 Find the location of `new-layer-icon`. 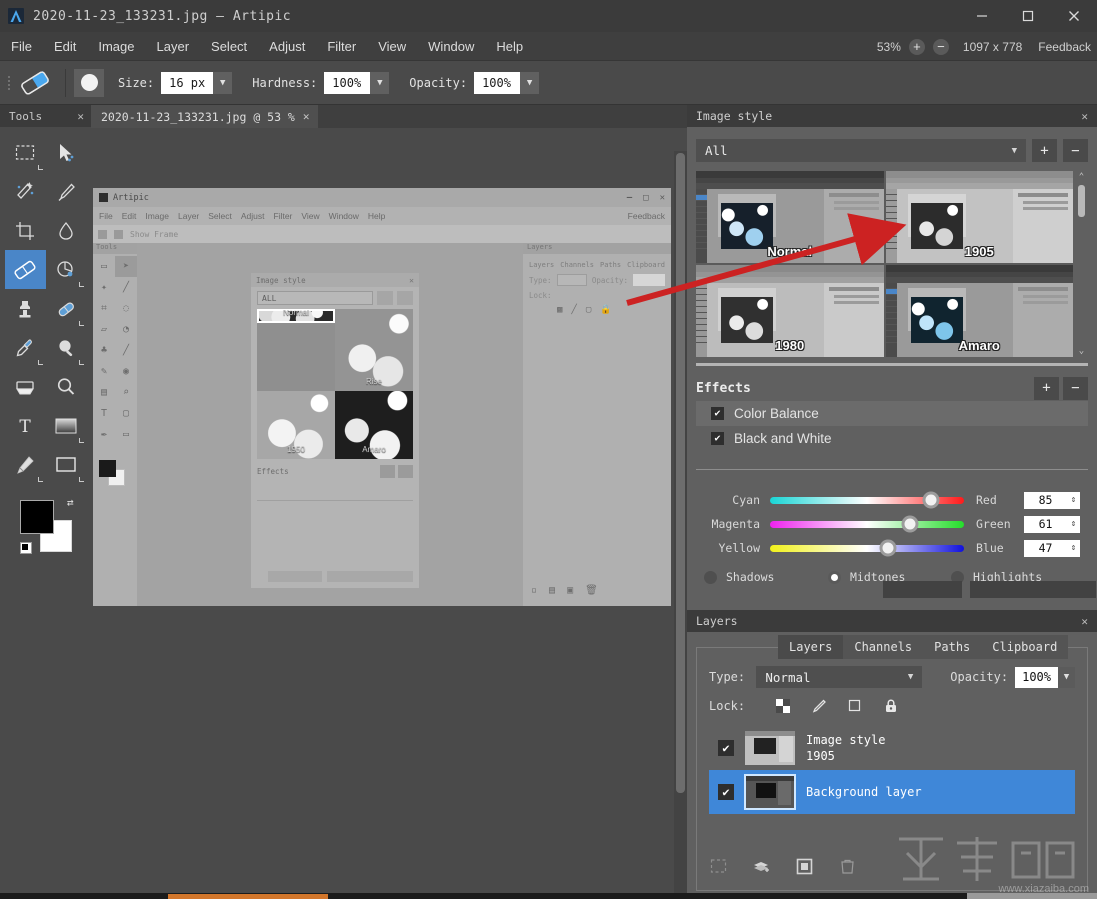

new-layer-icon is located at coordinates (761, 866).